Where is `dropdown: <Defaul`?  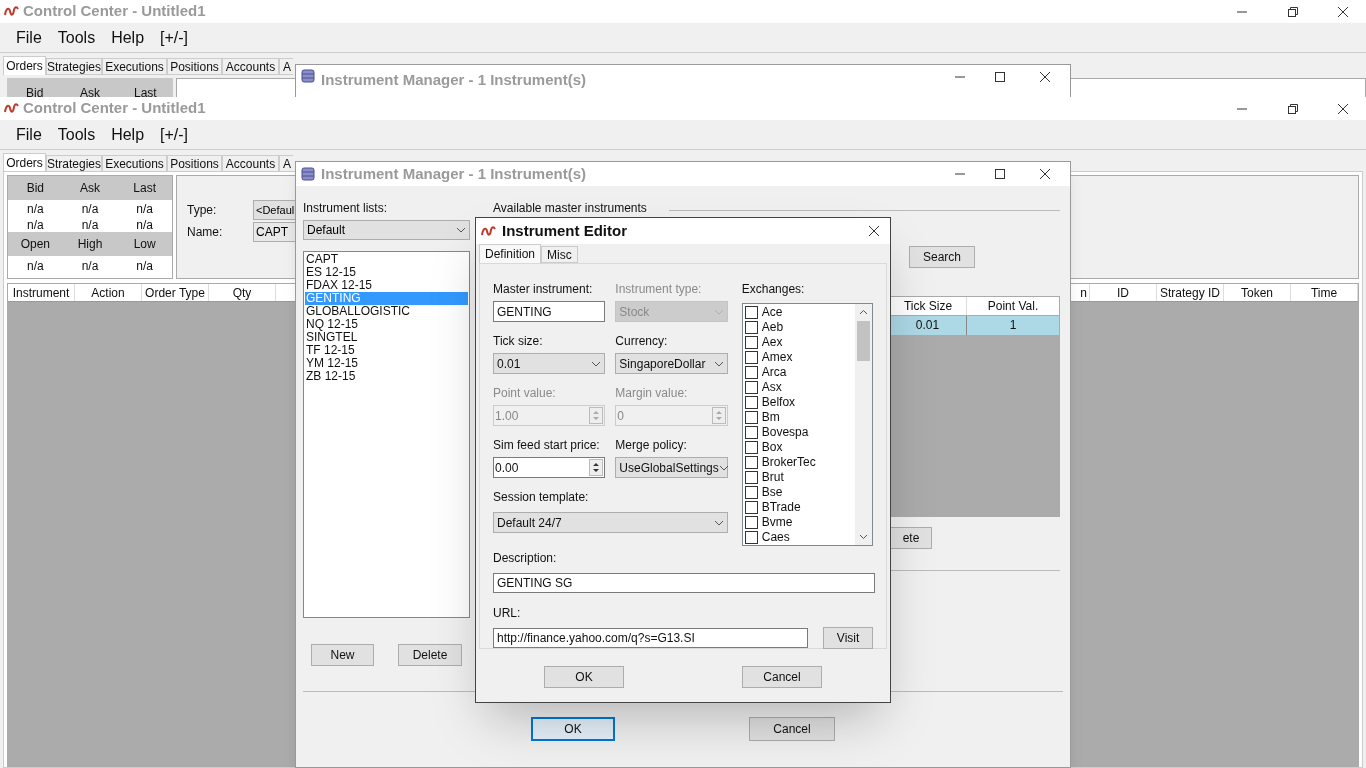
dropdown: <Defaul is located at coordinates (274, 210).